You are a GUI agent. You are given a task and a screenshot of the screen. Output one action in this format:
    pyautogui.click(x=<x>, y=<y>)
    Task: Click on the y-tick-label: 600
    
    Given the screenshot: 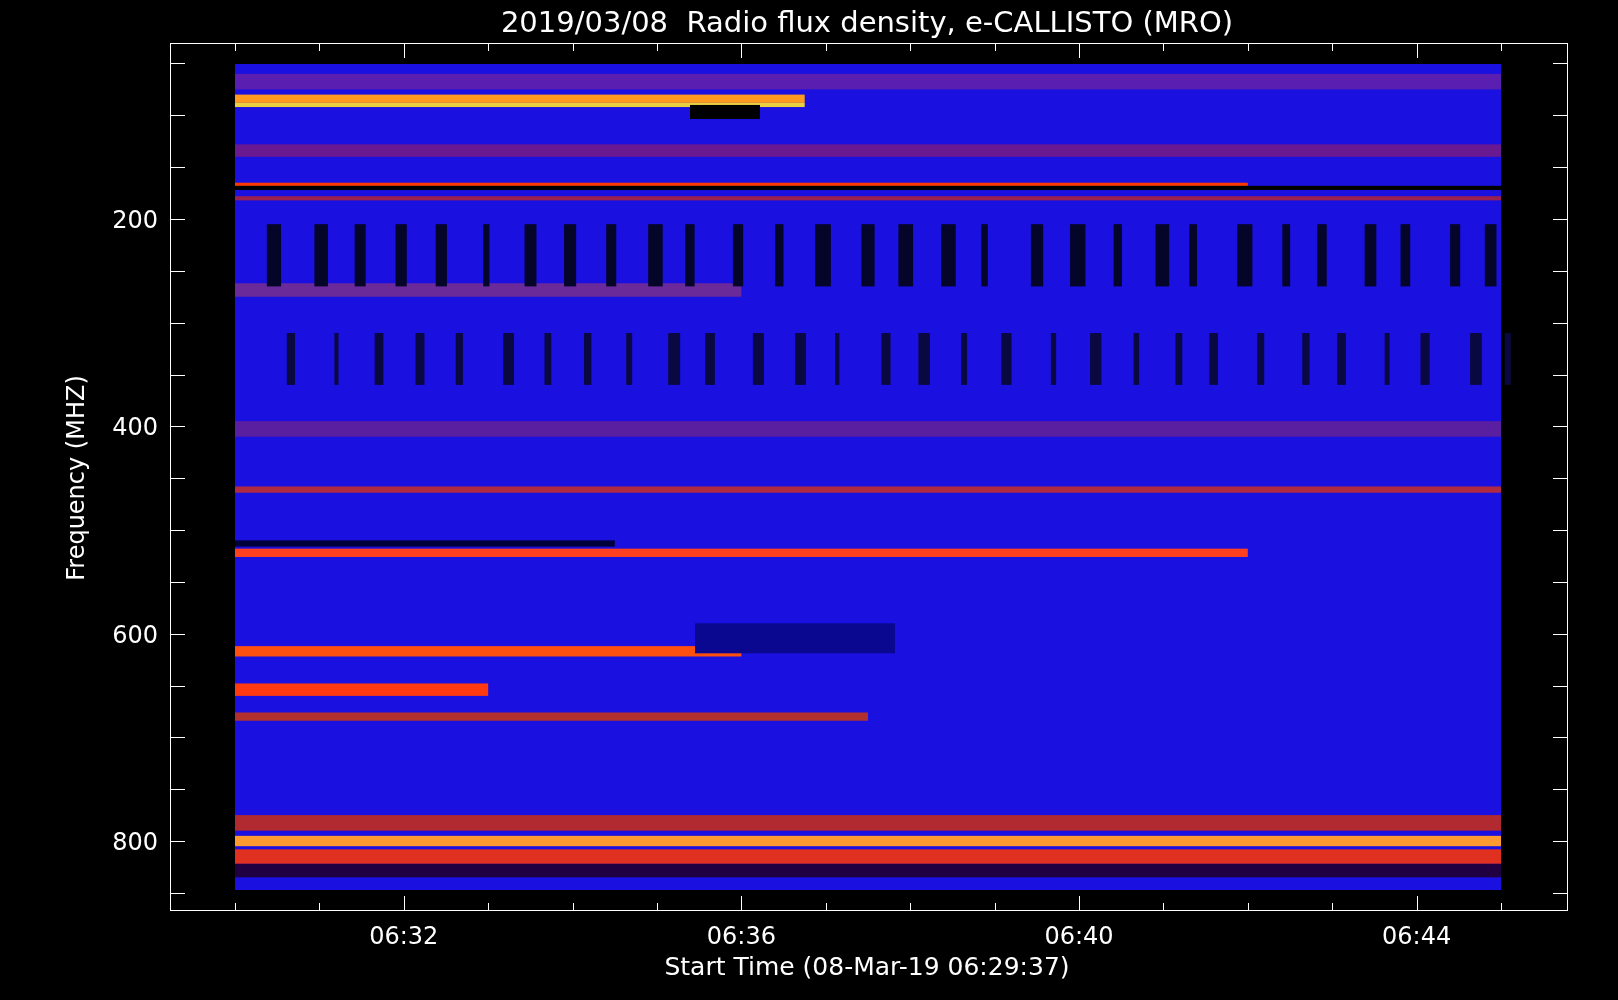 What is the action you would take?
    pyautogui.click(x=135, y=634)
    